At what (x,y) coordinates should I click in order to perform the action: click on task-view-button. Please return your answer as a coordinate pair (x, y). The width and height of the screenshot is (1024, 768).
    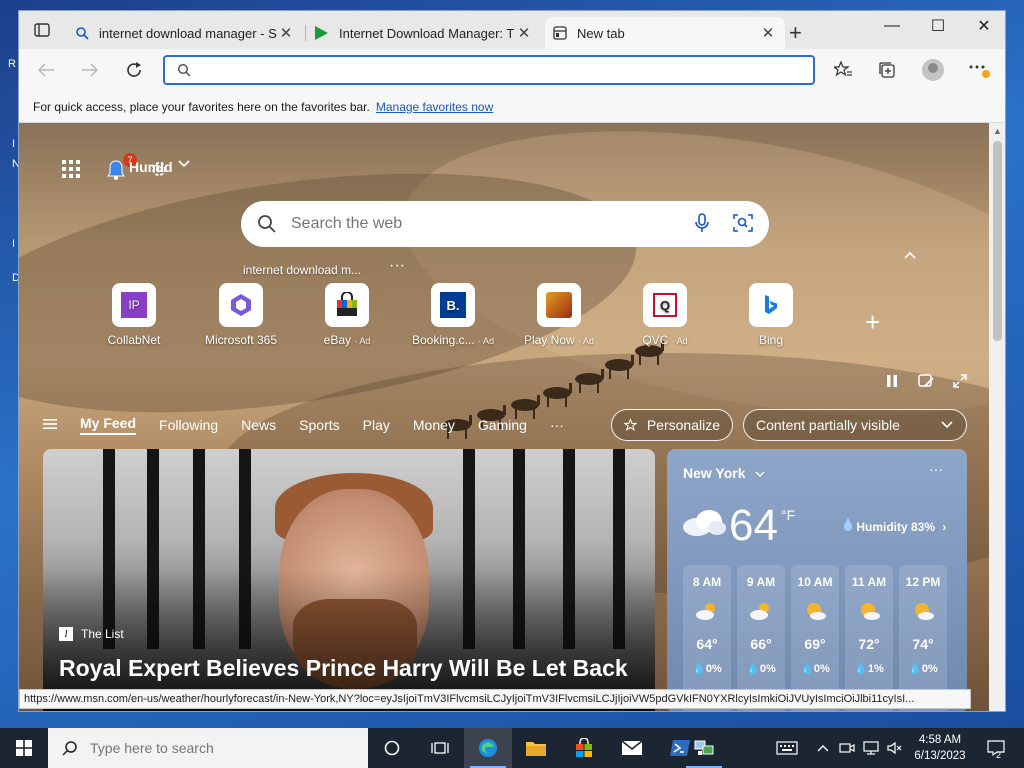
    Looking at the image, I should click on (440, 748).